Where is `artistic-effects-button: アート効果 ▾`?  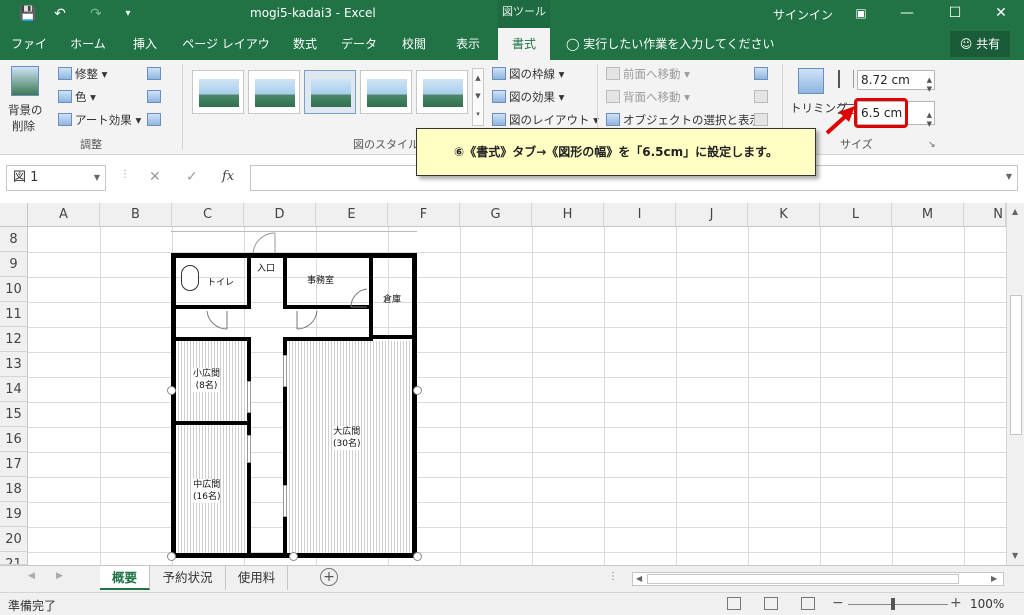
artistic-effects-button: アート効果 ▾ is located at coordinates (99, 120).